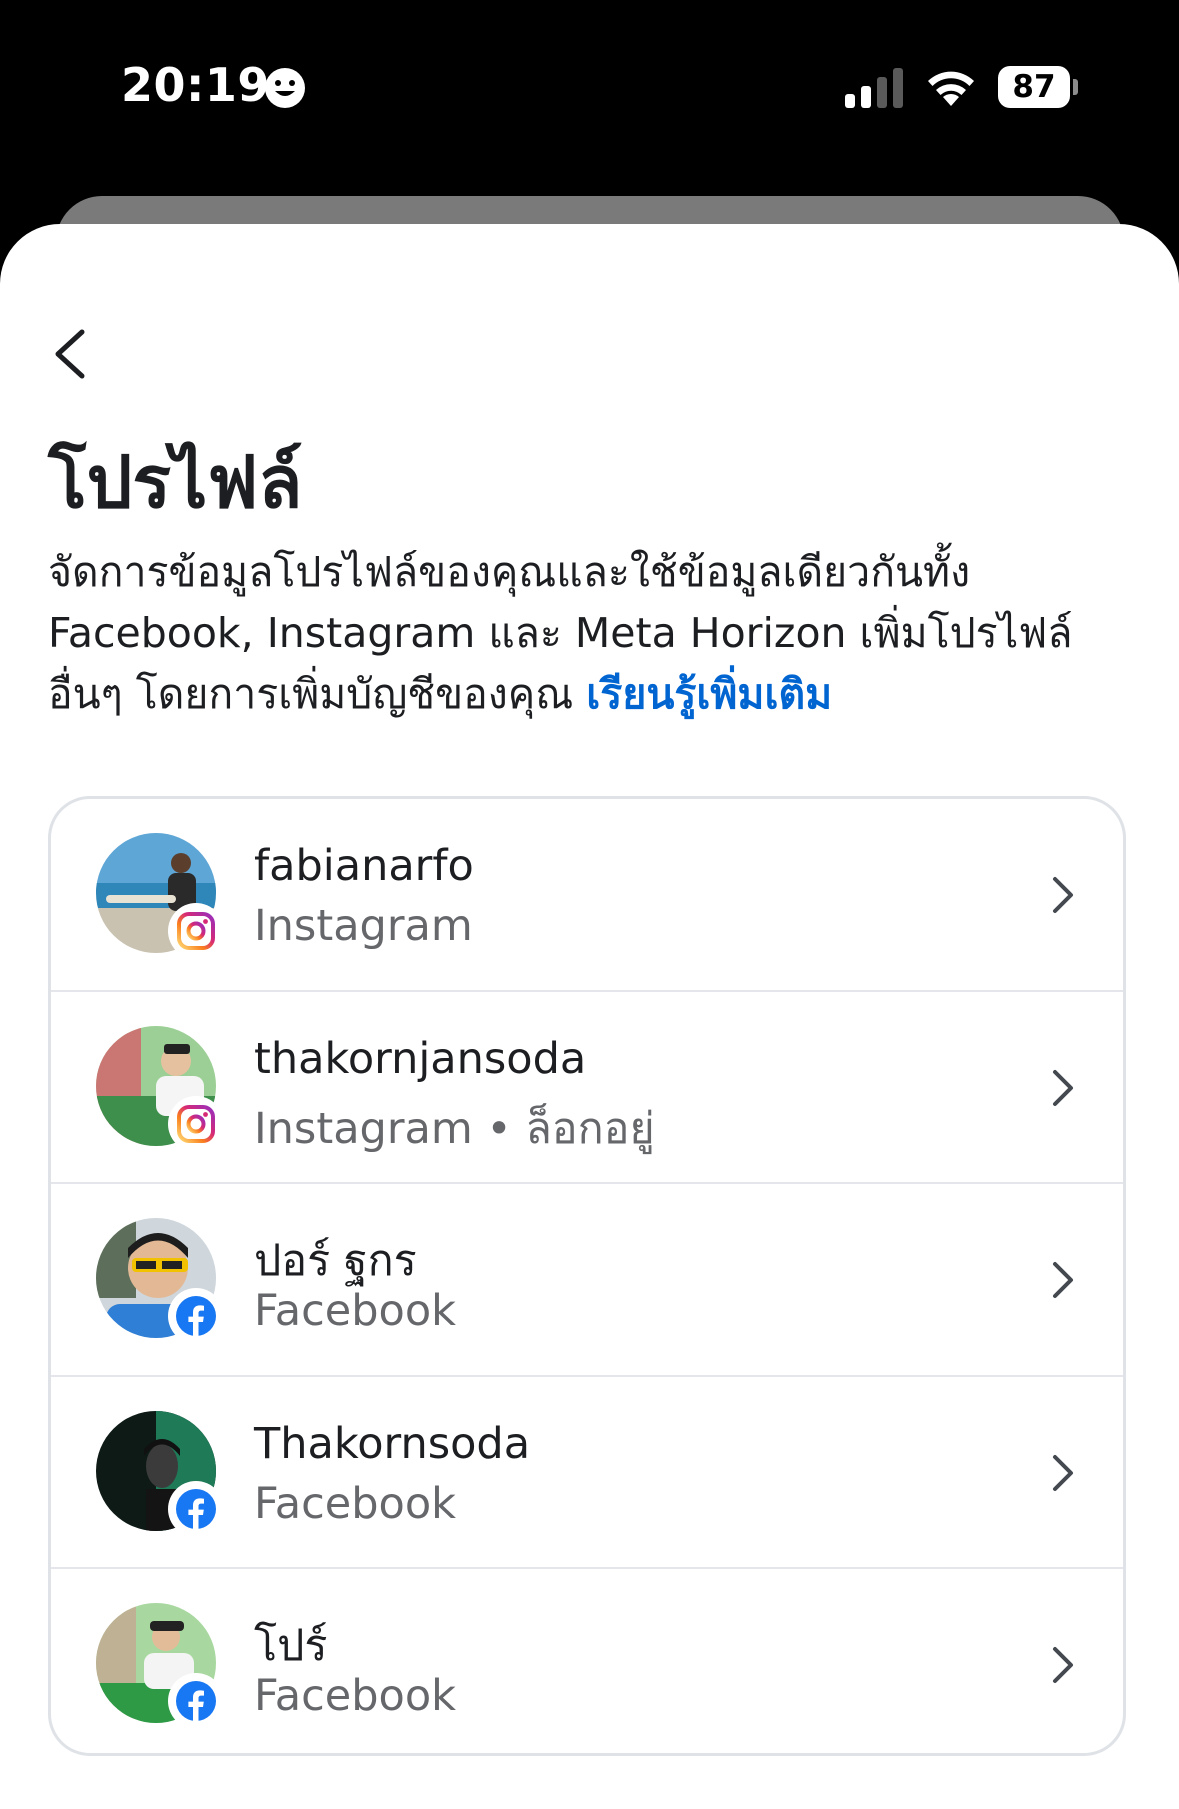 The height and width of the screenshot is (1809, 1179). What do you see at coordinates (195, 85) in the screenshot?
I see `clock: 20:19` at bounding box center [195, 85].